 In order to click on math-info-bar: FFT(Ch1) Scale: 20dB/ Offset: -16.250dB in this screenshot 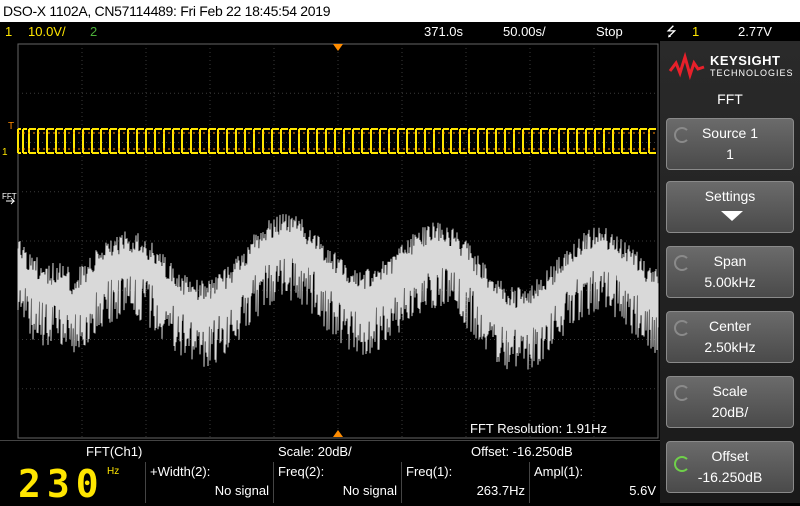, I will do `click(330, 451)`.